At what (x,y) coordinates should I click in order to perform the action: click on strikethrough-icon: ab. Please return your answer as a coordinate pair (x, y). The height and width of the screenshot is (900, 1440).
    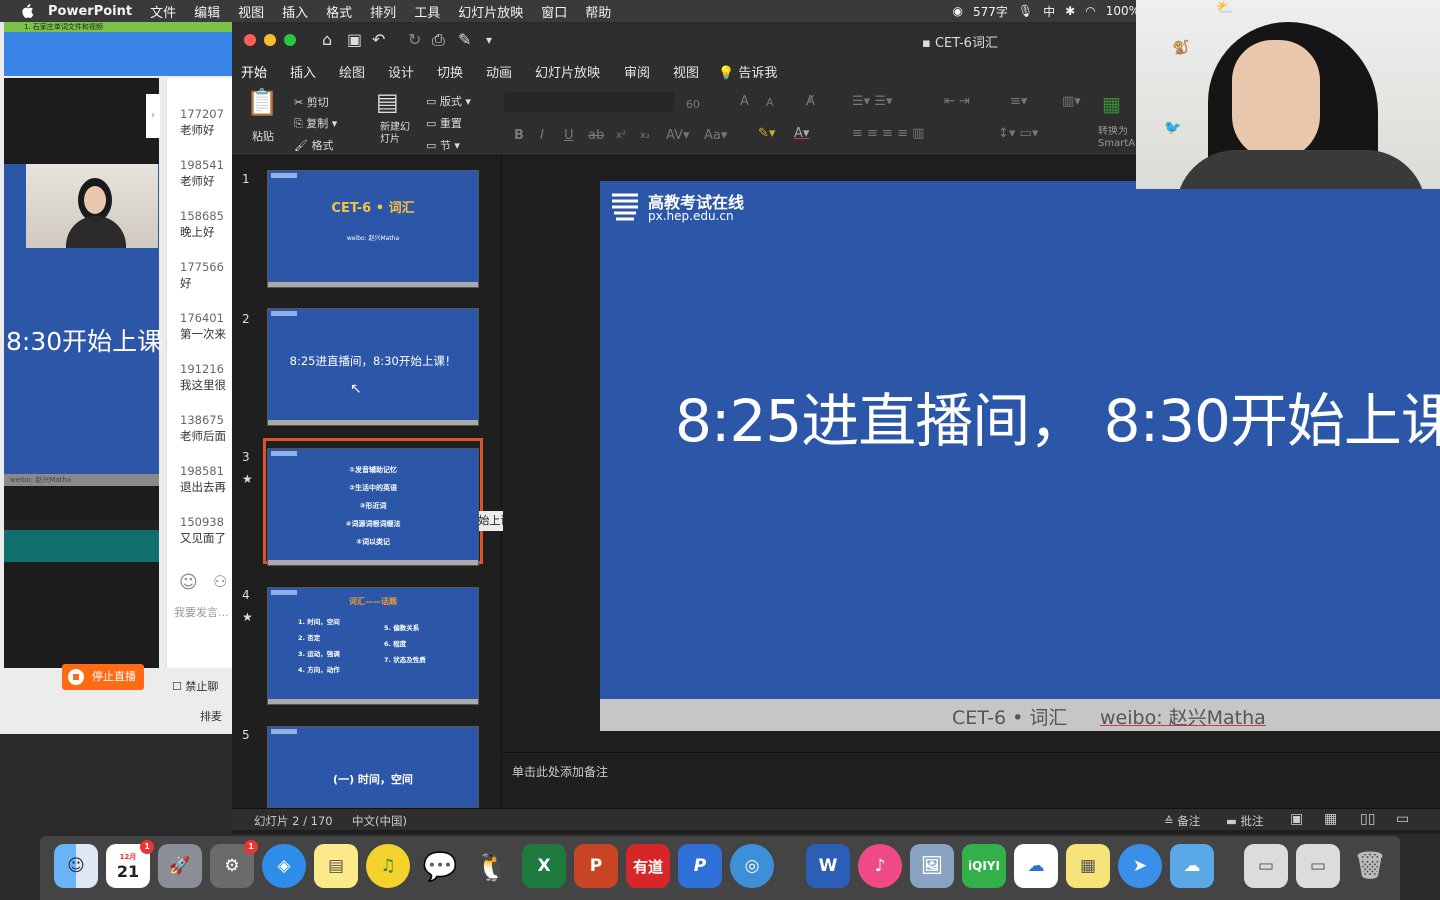
    Looking at the image, I should click on (596, 135).